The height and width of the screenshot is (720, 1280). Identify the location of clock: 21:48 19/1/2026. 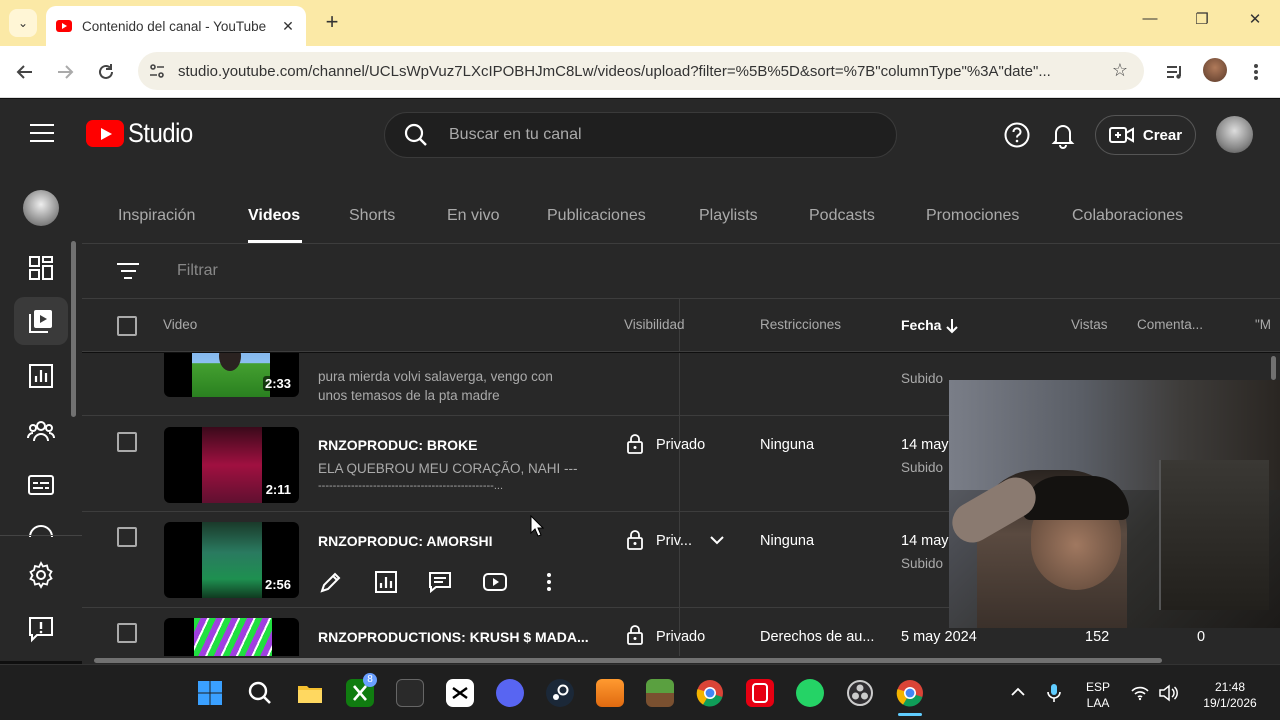
(1230, 695).